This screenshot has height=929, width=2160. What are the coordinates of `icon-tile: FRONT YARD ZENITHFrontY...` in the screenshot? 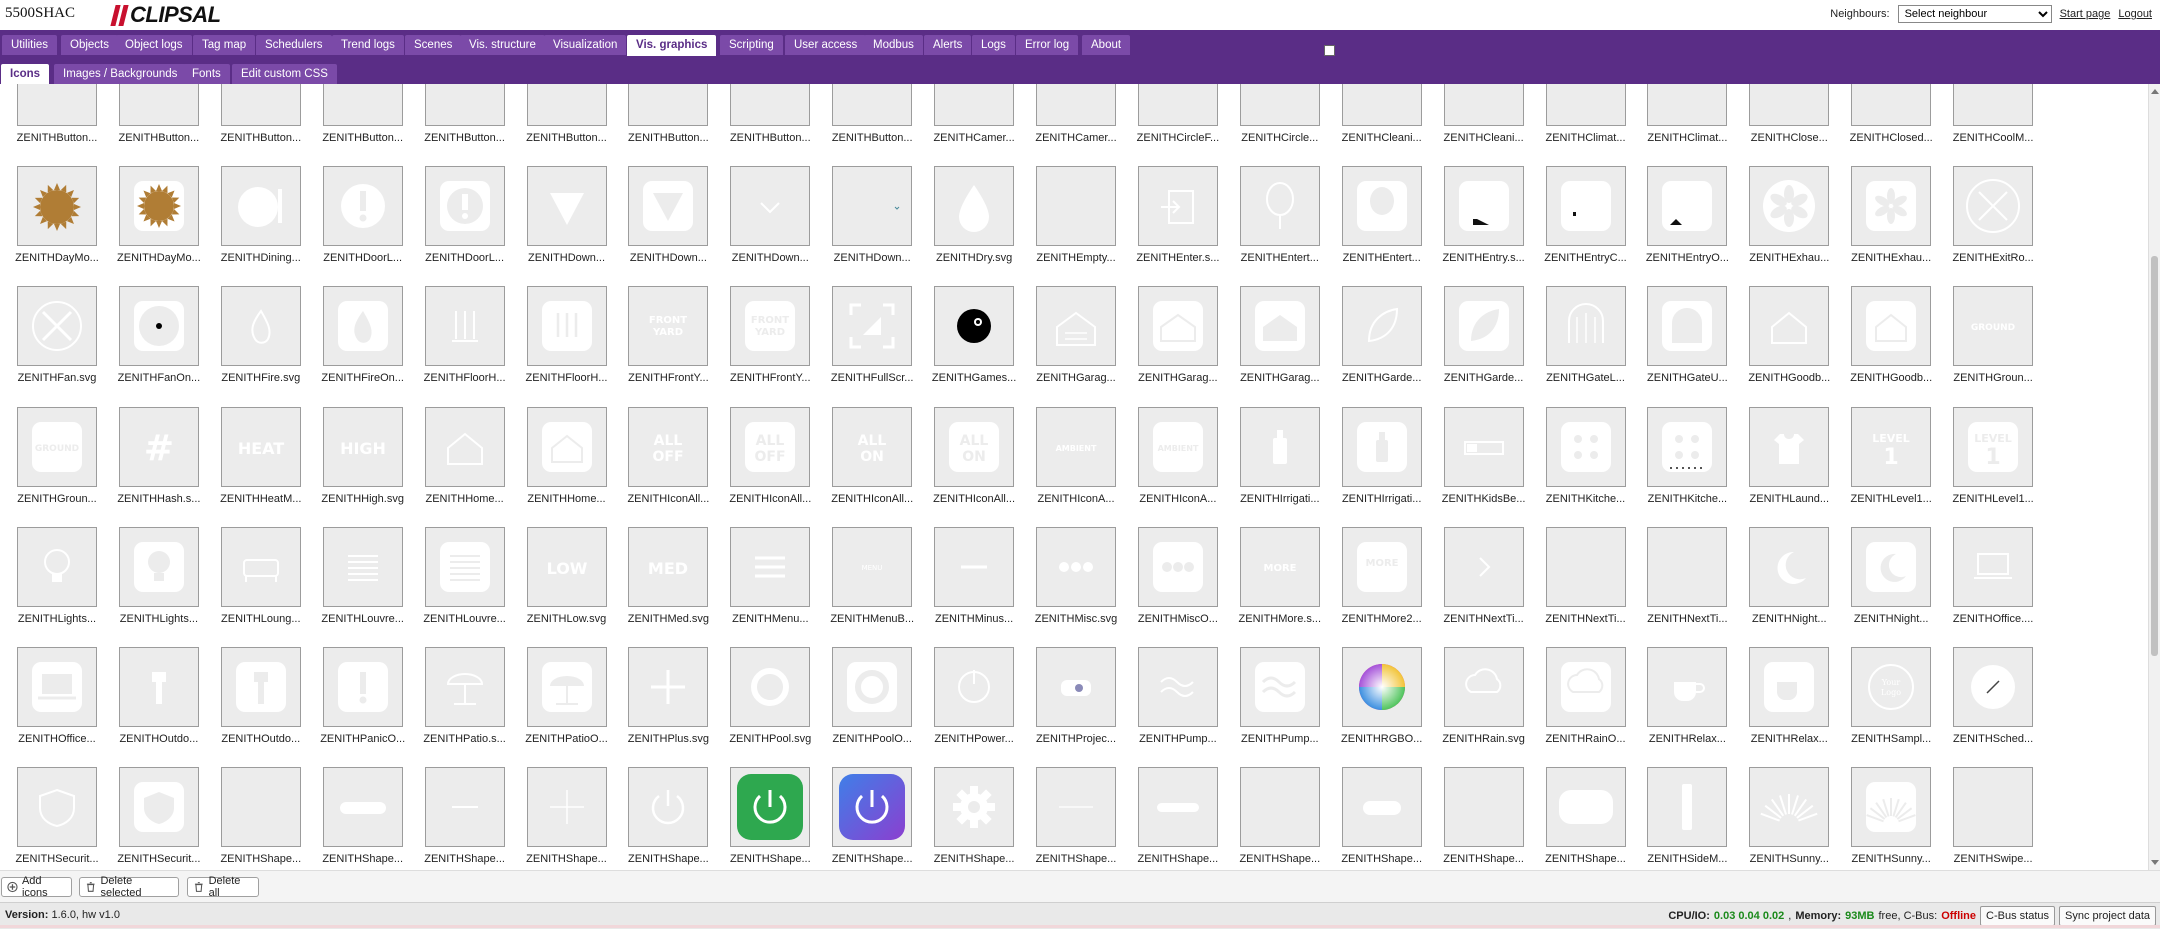 It's located at (764, 341).